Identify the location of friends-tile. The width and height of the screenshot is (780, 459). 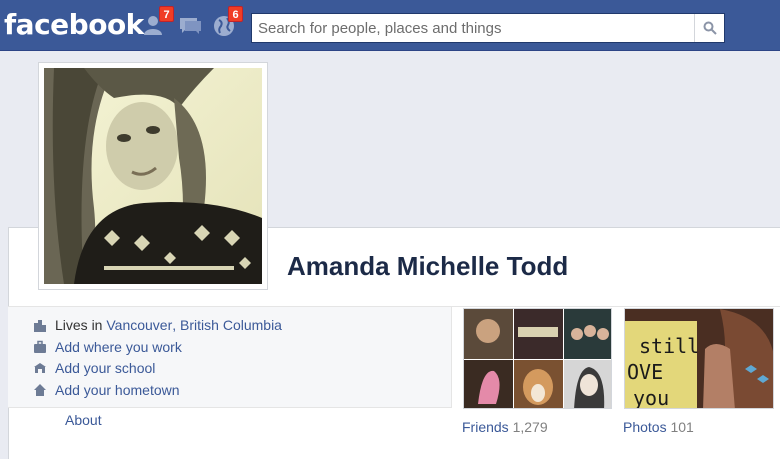
(537, 358).